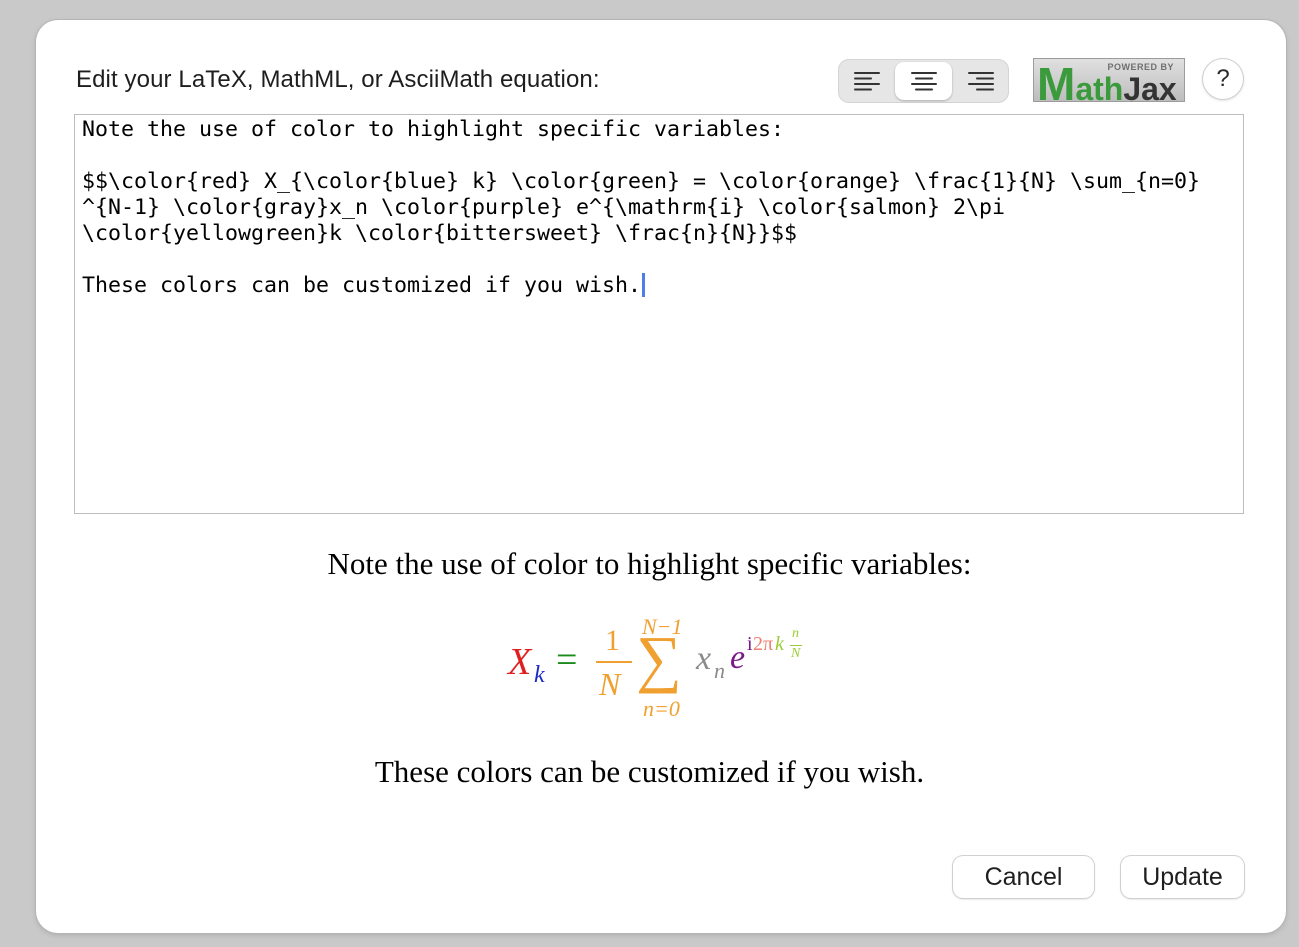 This screenshot has width=1299, height=947. Describe the element at coordinates (719, 670) in the screenshot. I see `formula-n-subscript: n` at that location.